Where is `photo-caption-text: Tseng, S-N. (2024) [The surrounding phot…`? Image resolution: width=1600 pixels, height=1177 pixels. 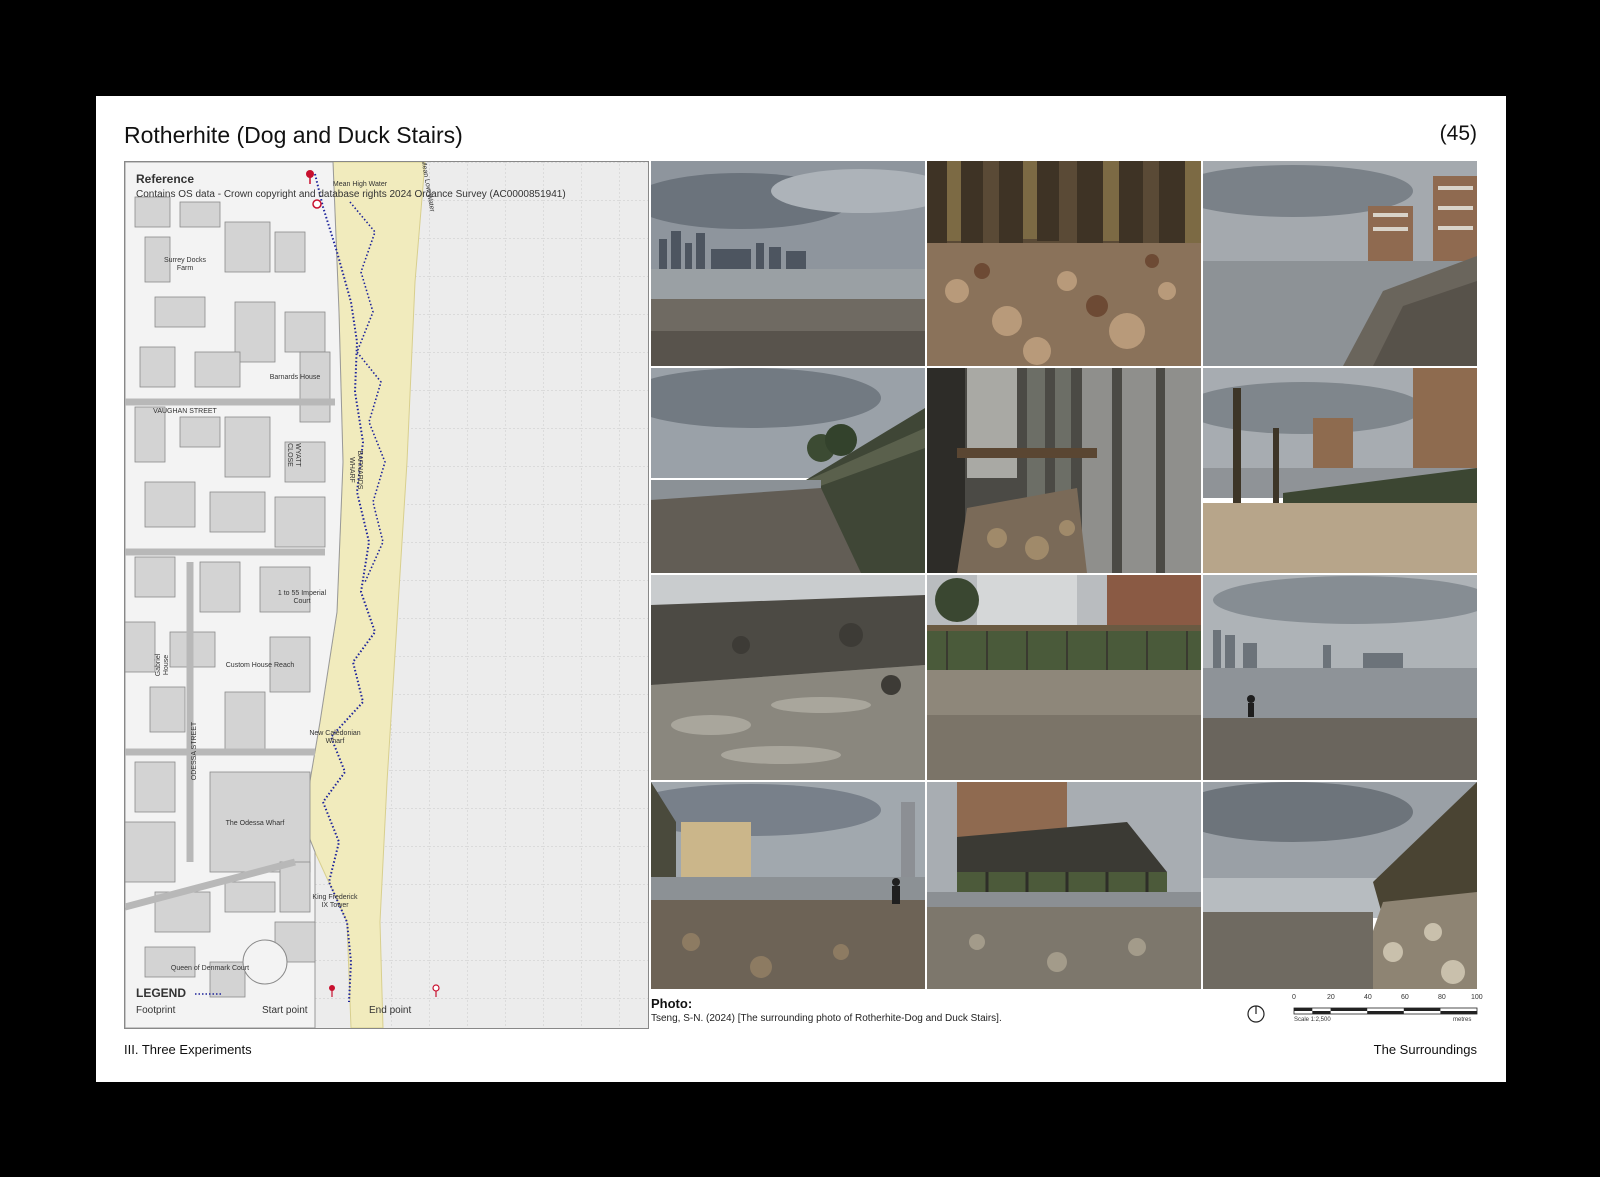
photo-caption-text: Tseng, S-N. (2024) [The surrounding phot… is located at coordinates (826, 1018).